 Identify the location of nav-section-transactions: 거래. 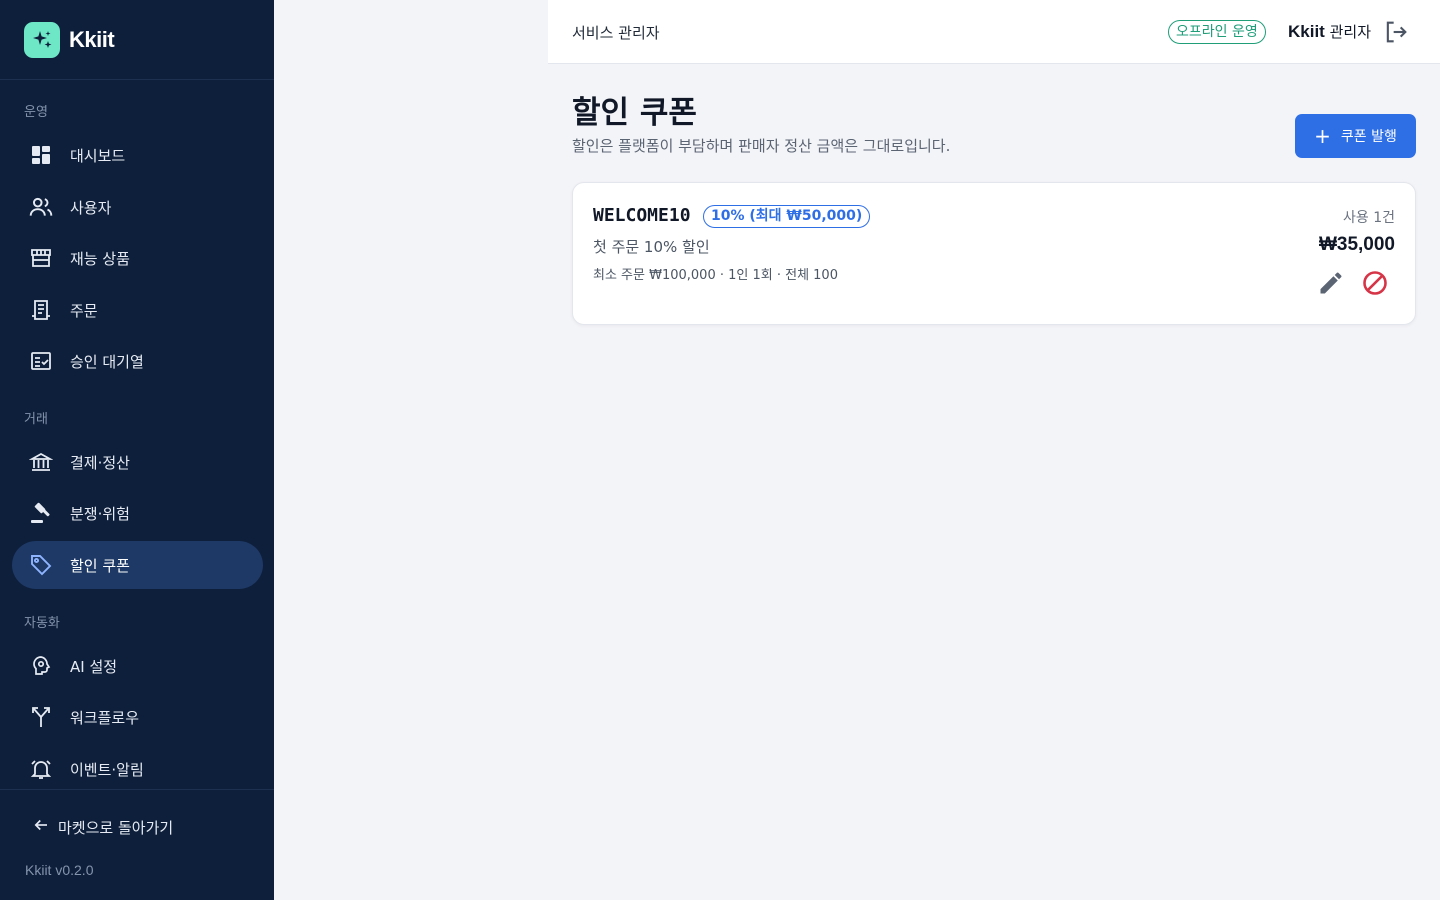
(36, 419).